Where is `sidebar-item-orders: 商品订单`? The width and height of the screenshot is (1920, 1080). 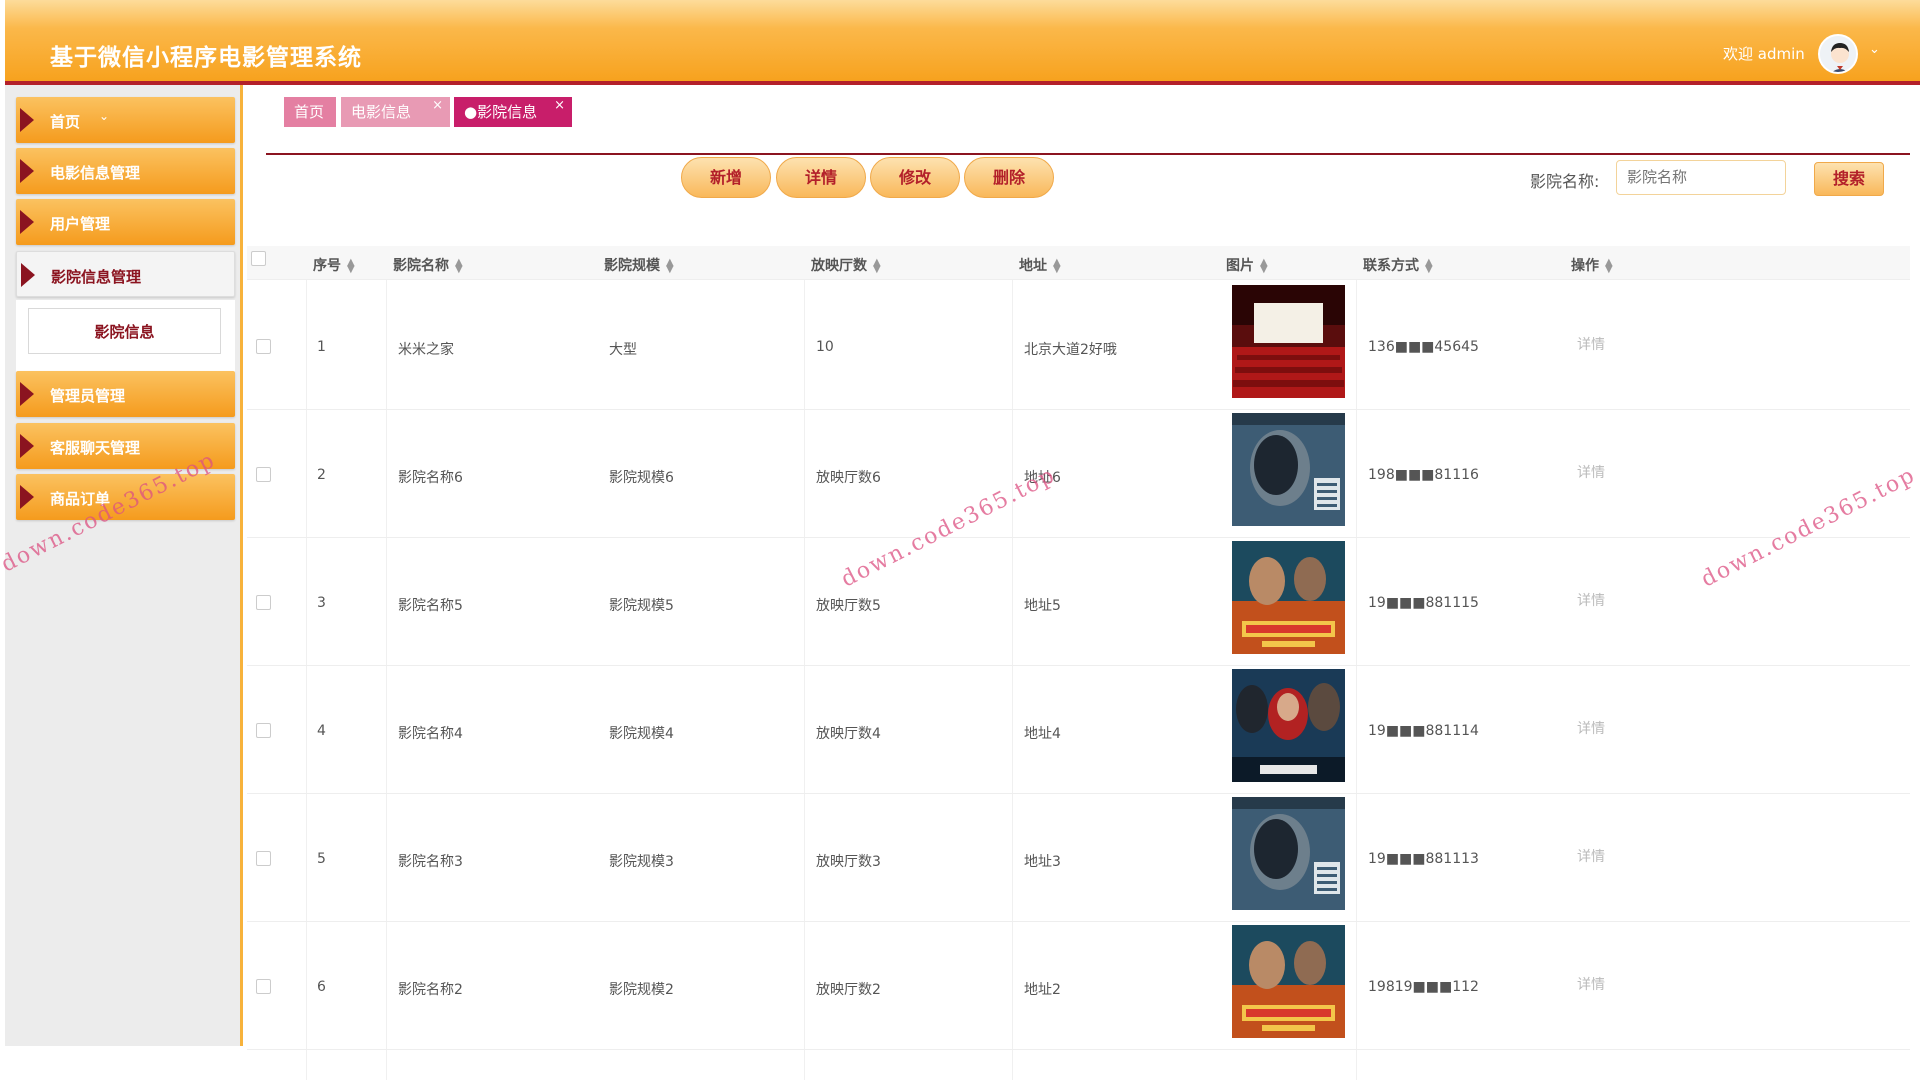 sidebar-item-orders: 商品订单 is located at coordinates (125, 497).